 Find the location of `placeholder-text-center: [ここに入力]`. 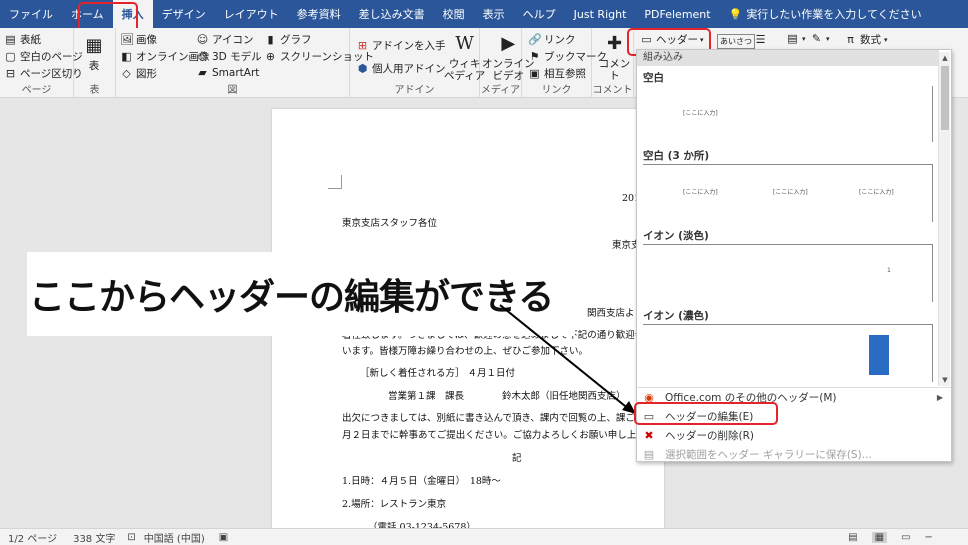

placeholder-text-center: [ここに入力] is located at coordinates (790, 192).